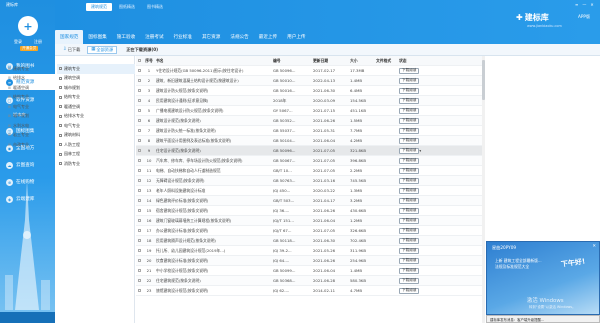 The width and height of the screenshot is (600, 323). I want to click on tab-industry: 行业标准, so click(183, 37).